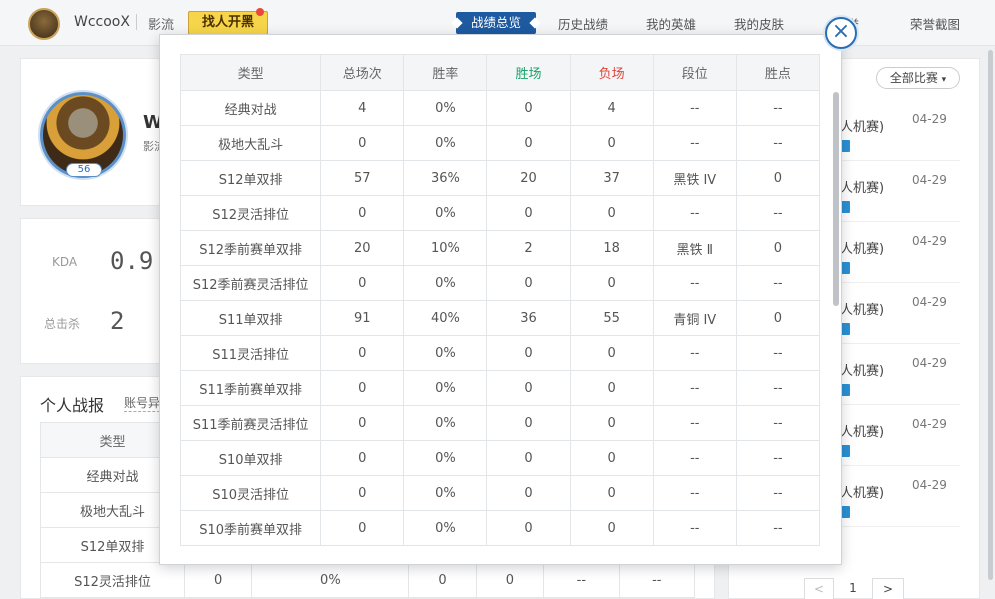  What do you see at coordinates (990, 315) in the screenshot?
I see `page-scrollbar` at bounding box center [990, 315].